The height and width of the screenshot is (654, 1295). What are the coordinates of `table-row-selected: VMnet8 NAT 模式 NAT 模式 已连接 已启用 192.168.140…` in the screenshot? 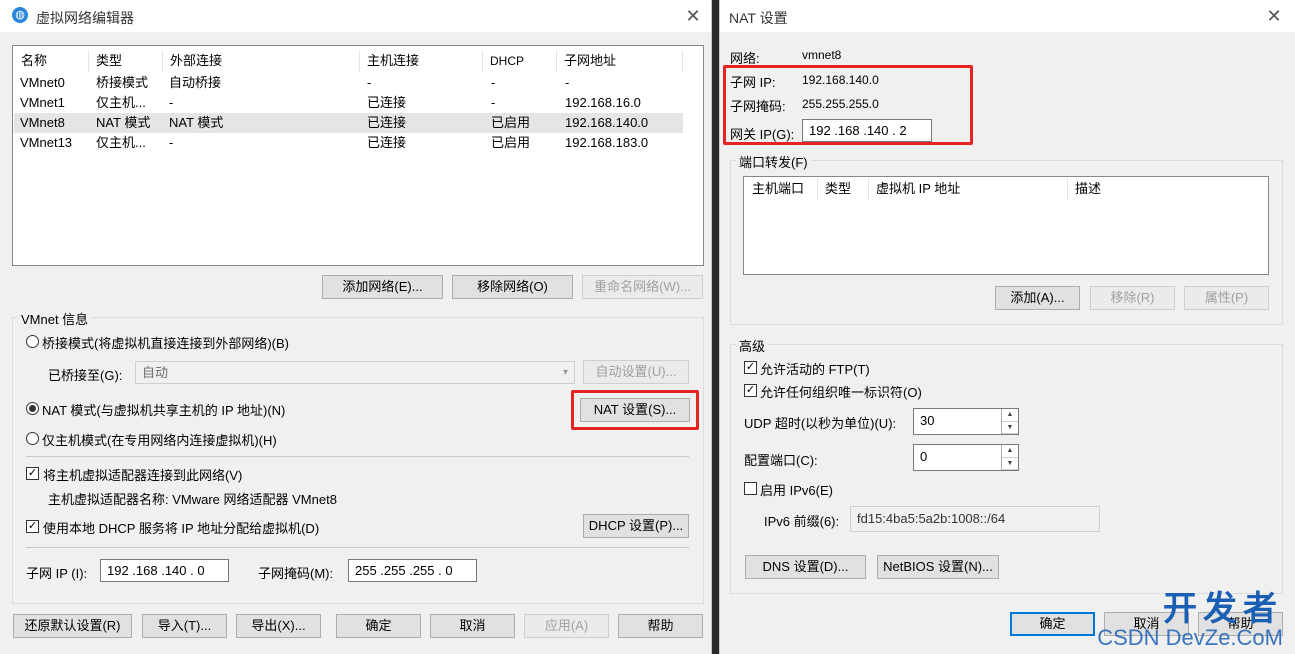 It's located at (348, 123).